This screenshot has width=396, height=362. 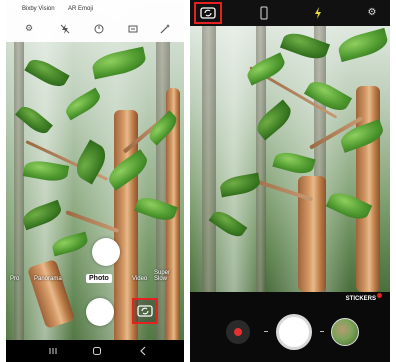 I want to click on mode-video: Video, so click(x=139, y=279).